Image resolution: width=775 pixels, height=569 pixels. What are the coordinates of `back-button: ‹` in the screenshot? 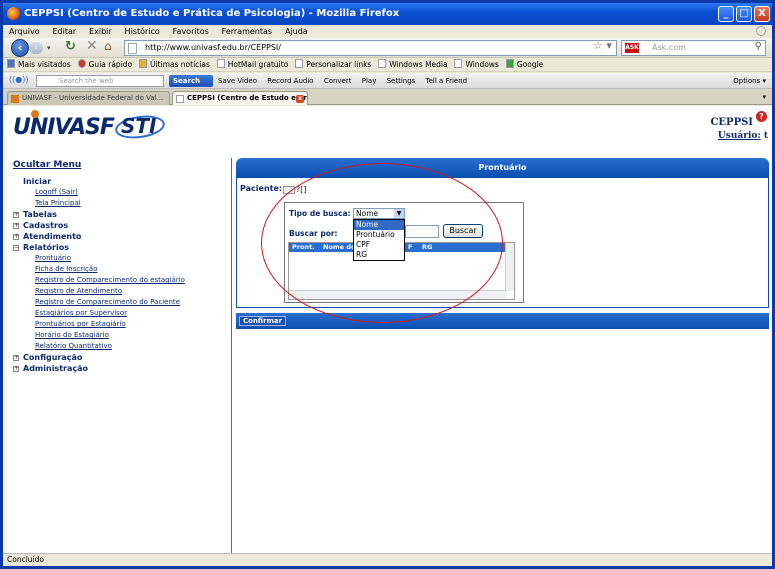 It's located at (20, 48).